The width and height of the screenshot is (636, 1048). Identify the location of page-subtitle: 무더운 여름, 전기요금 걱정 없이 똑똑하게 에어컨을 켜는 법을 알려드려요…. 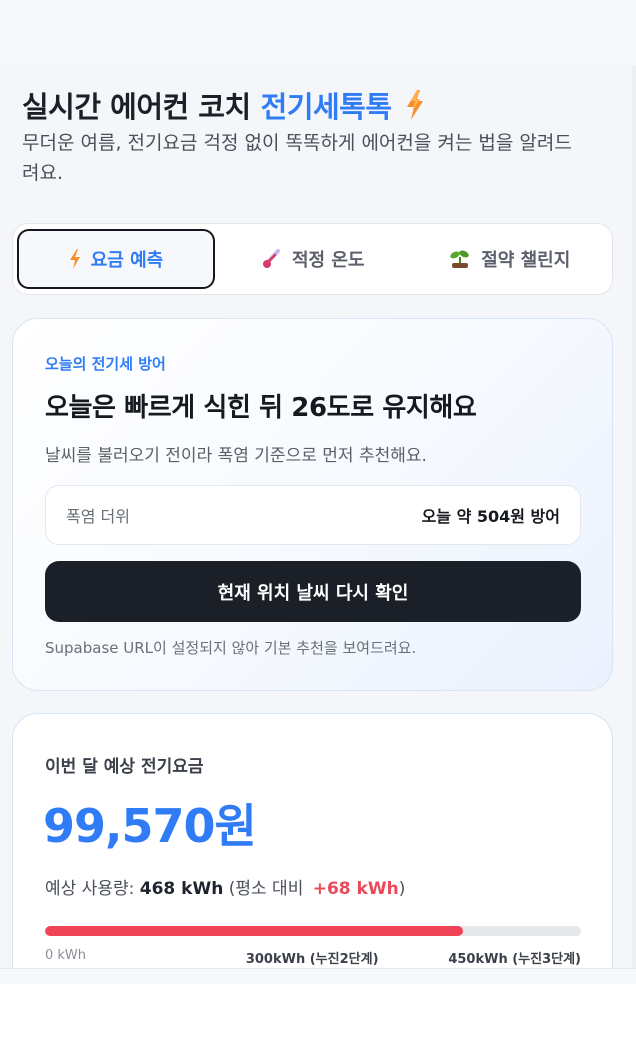
(297, 158).